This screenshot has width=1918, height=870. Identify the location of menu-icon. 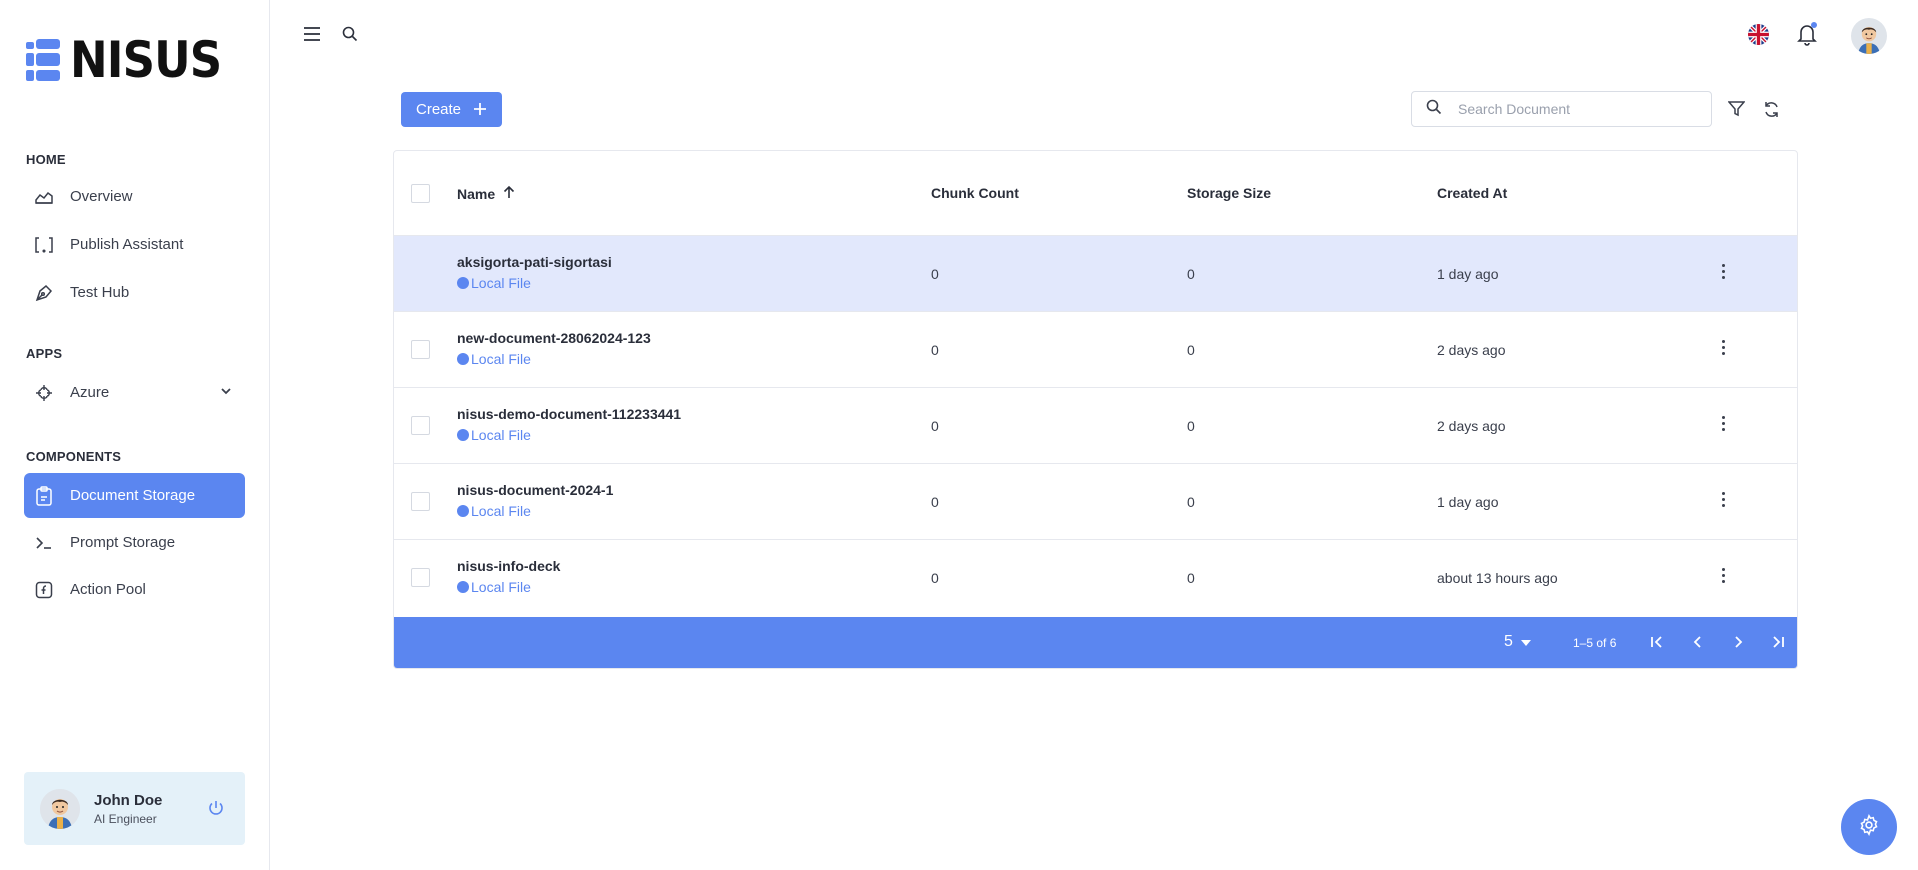
(312, 36).